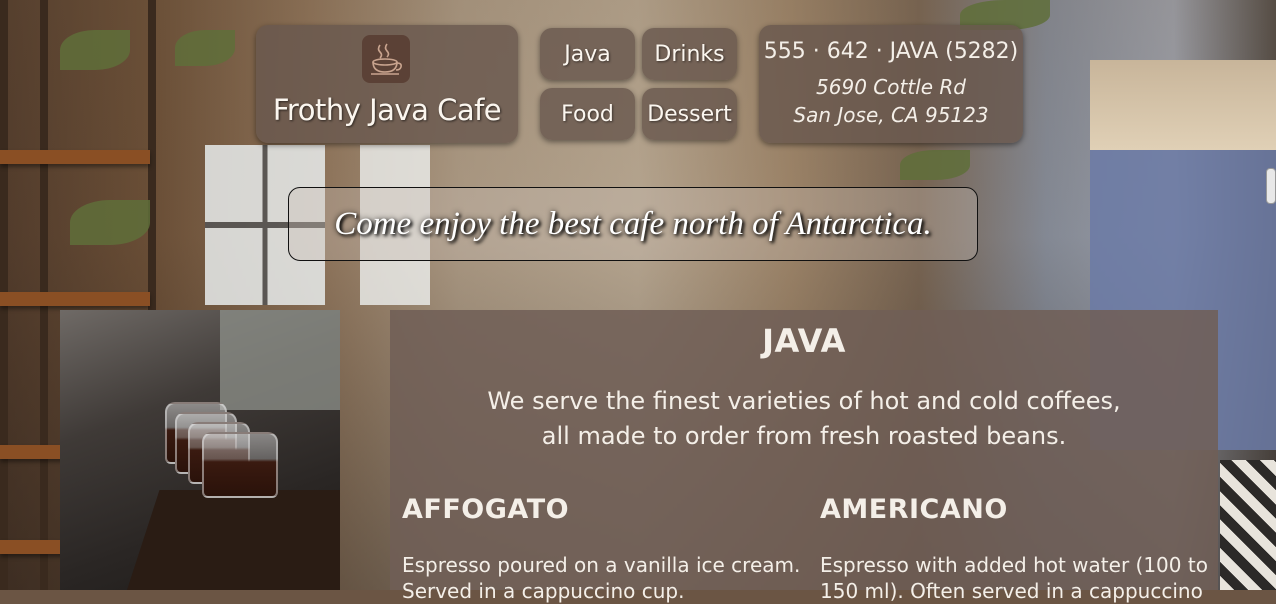  What do you see at coordinates (280, 360) in the screenshot?
I see `photo-background-blur` at bounding box center [280, 360].